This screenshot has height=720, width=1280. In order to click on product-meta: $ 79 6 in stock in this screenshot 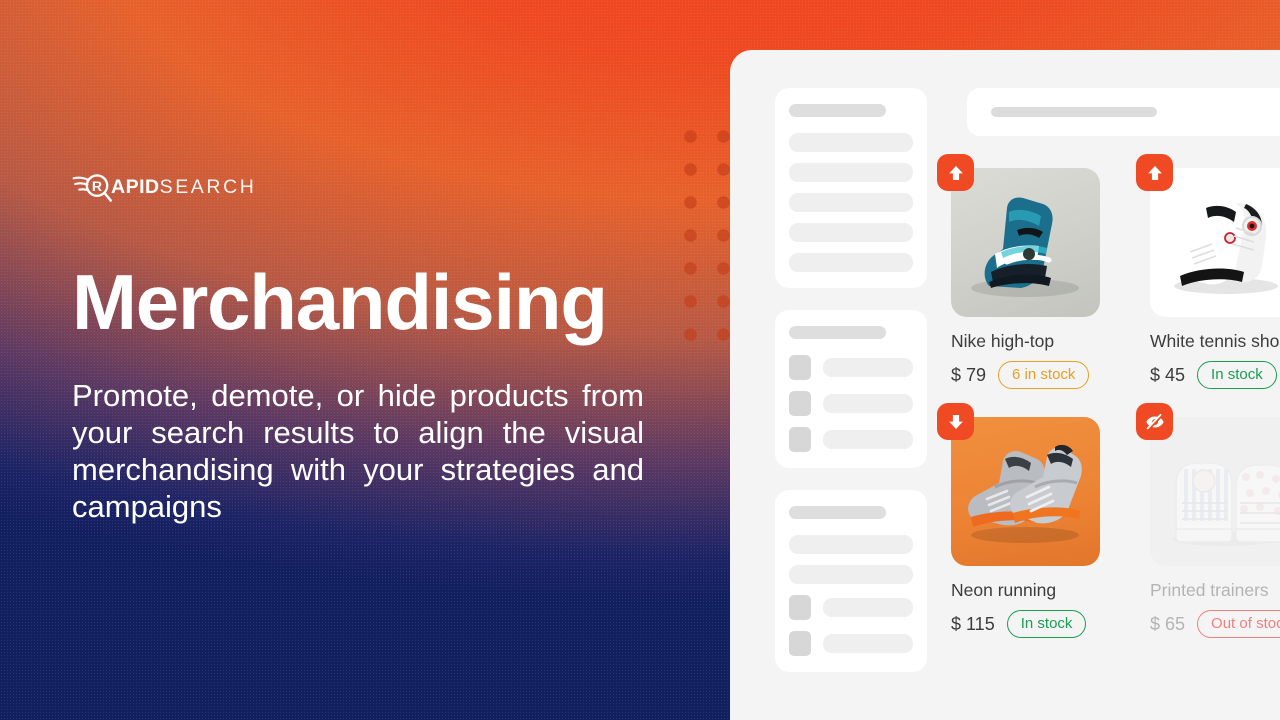, I will do `click(1038, 375)`.